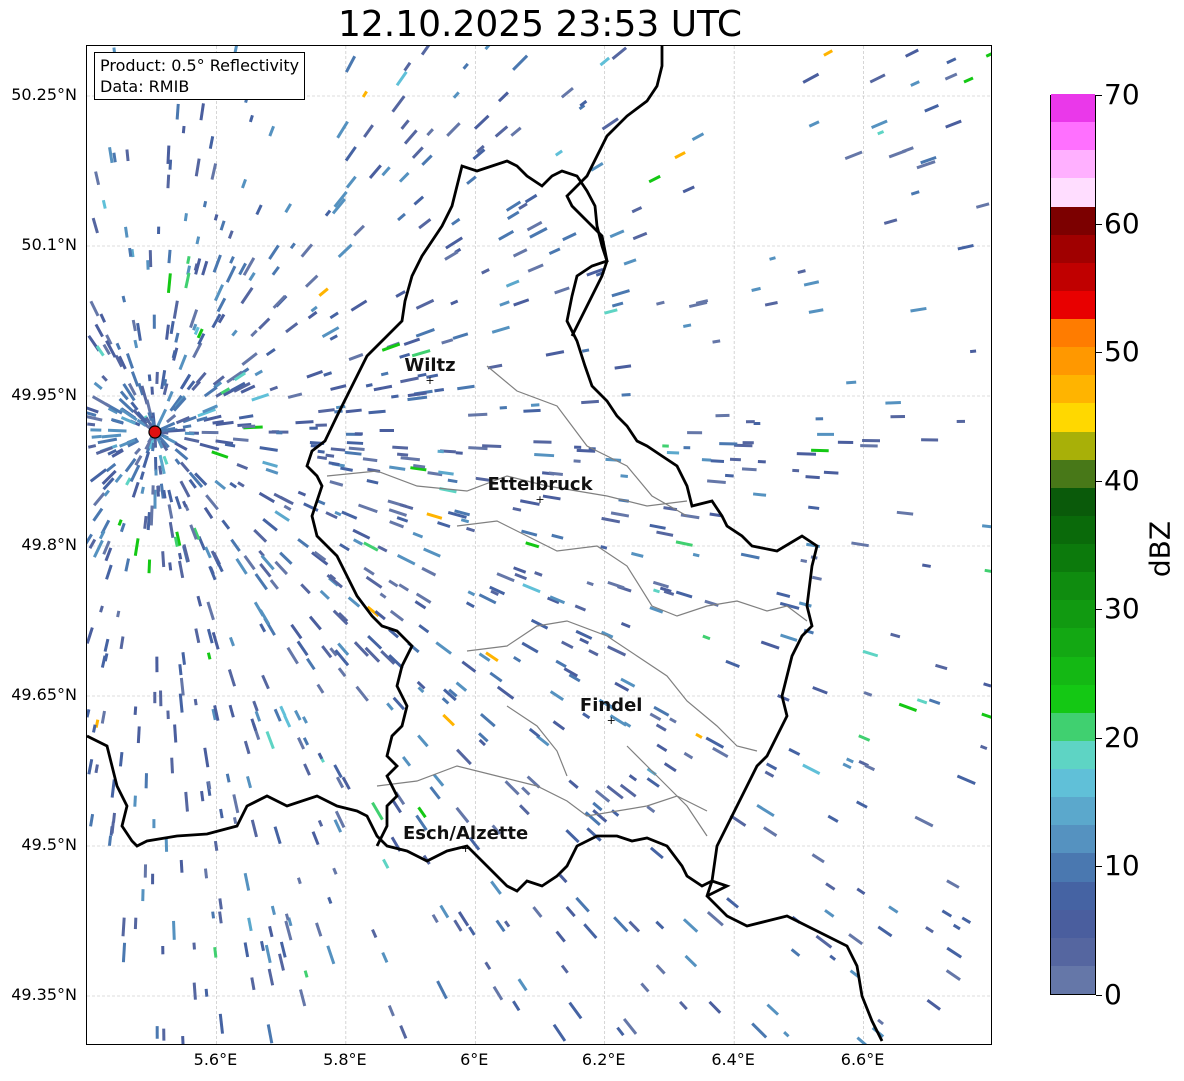 The image size is (1184, 1081). I want to click on x-tick-label: 6.4°E, so click(733, 1059).